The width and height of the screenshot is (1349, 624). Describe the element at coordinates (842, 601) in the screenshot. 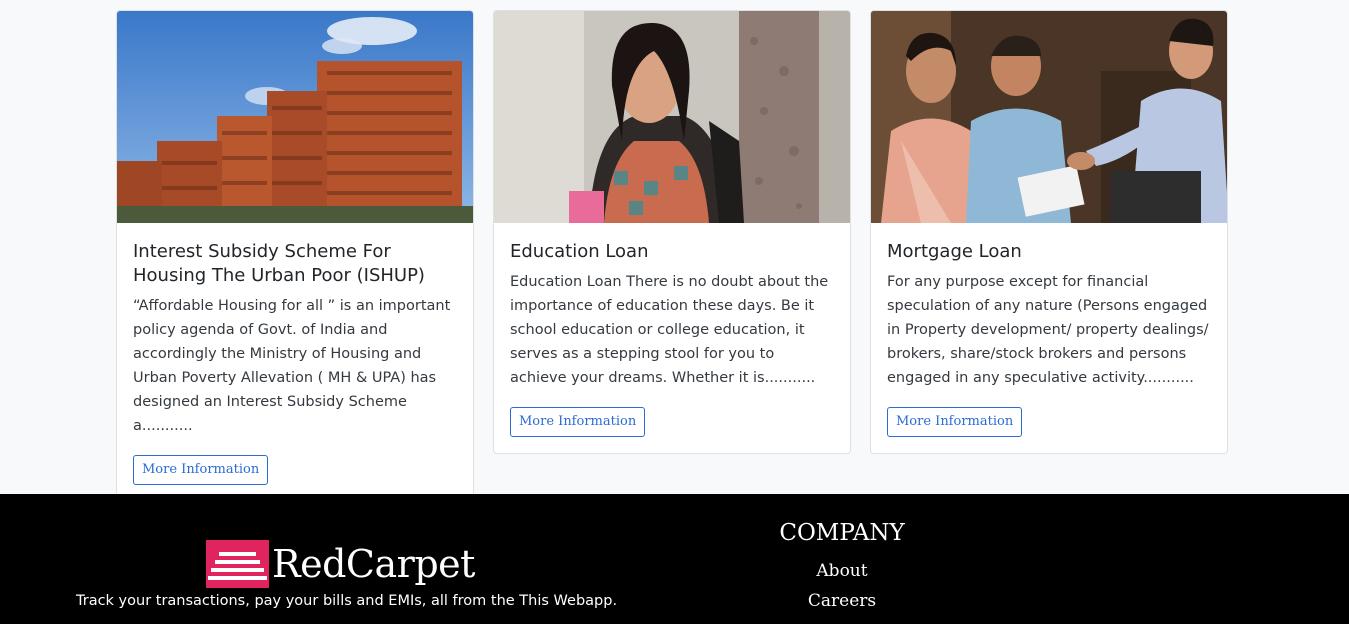

I see `careers-link: Careers` at that location.